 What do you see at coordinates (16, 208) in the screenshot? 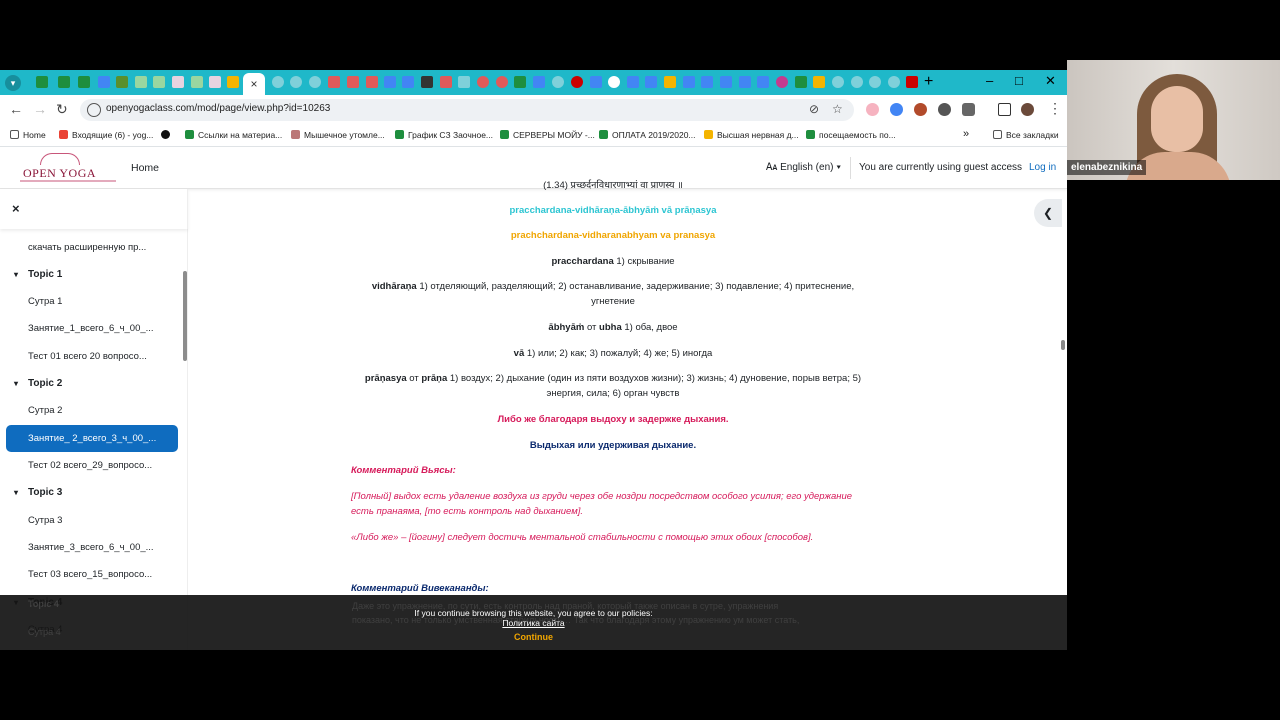
I see `close-drawer-icon: ×` at bounding box center [16, 208].